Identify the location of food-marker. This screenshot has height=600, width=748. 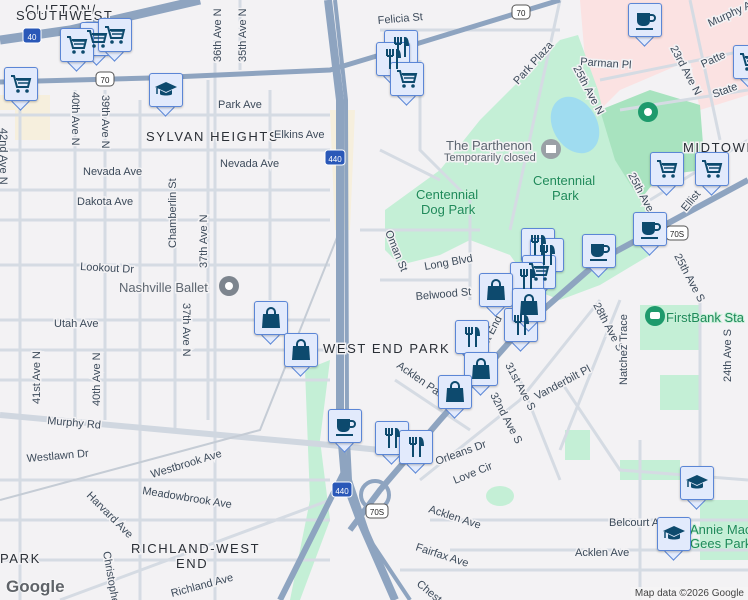
(416, 452).